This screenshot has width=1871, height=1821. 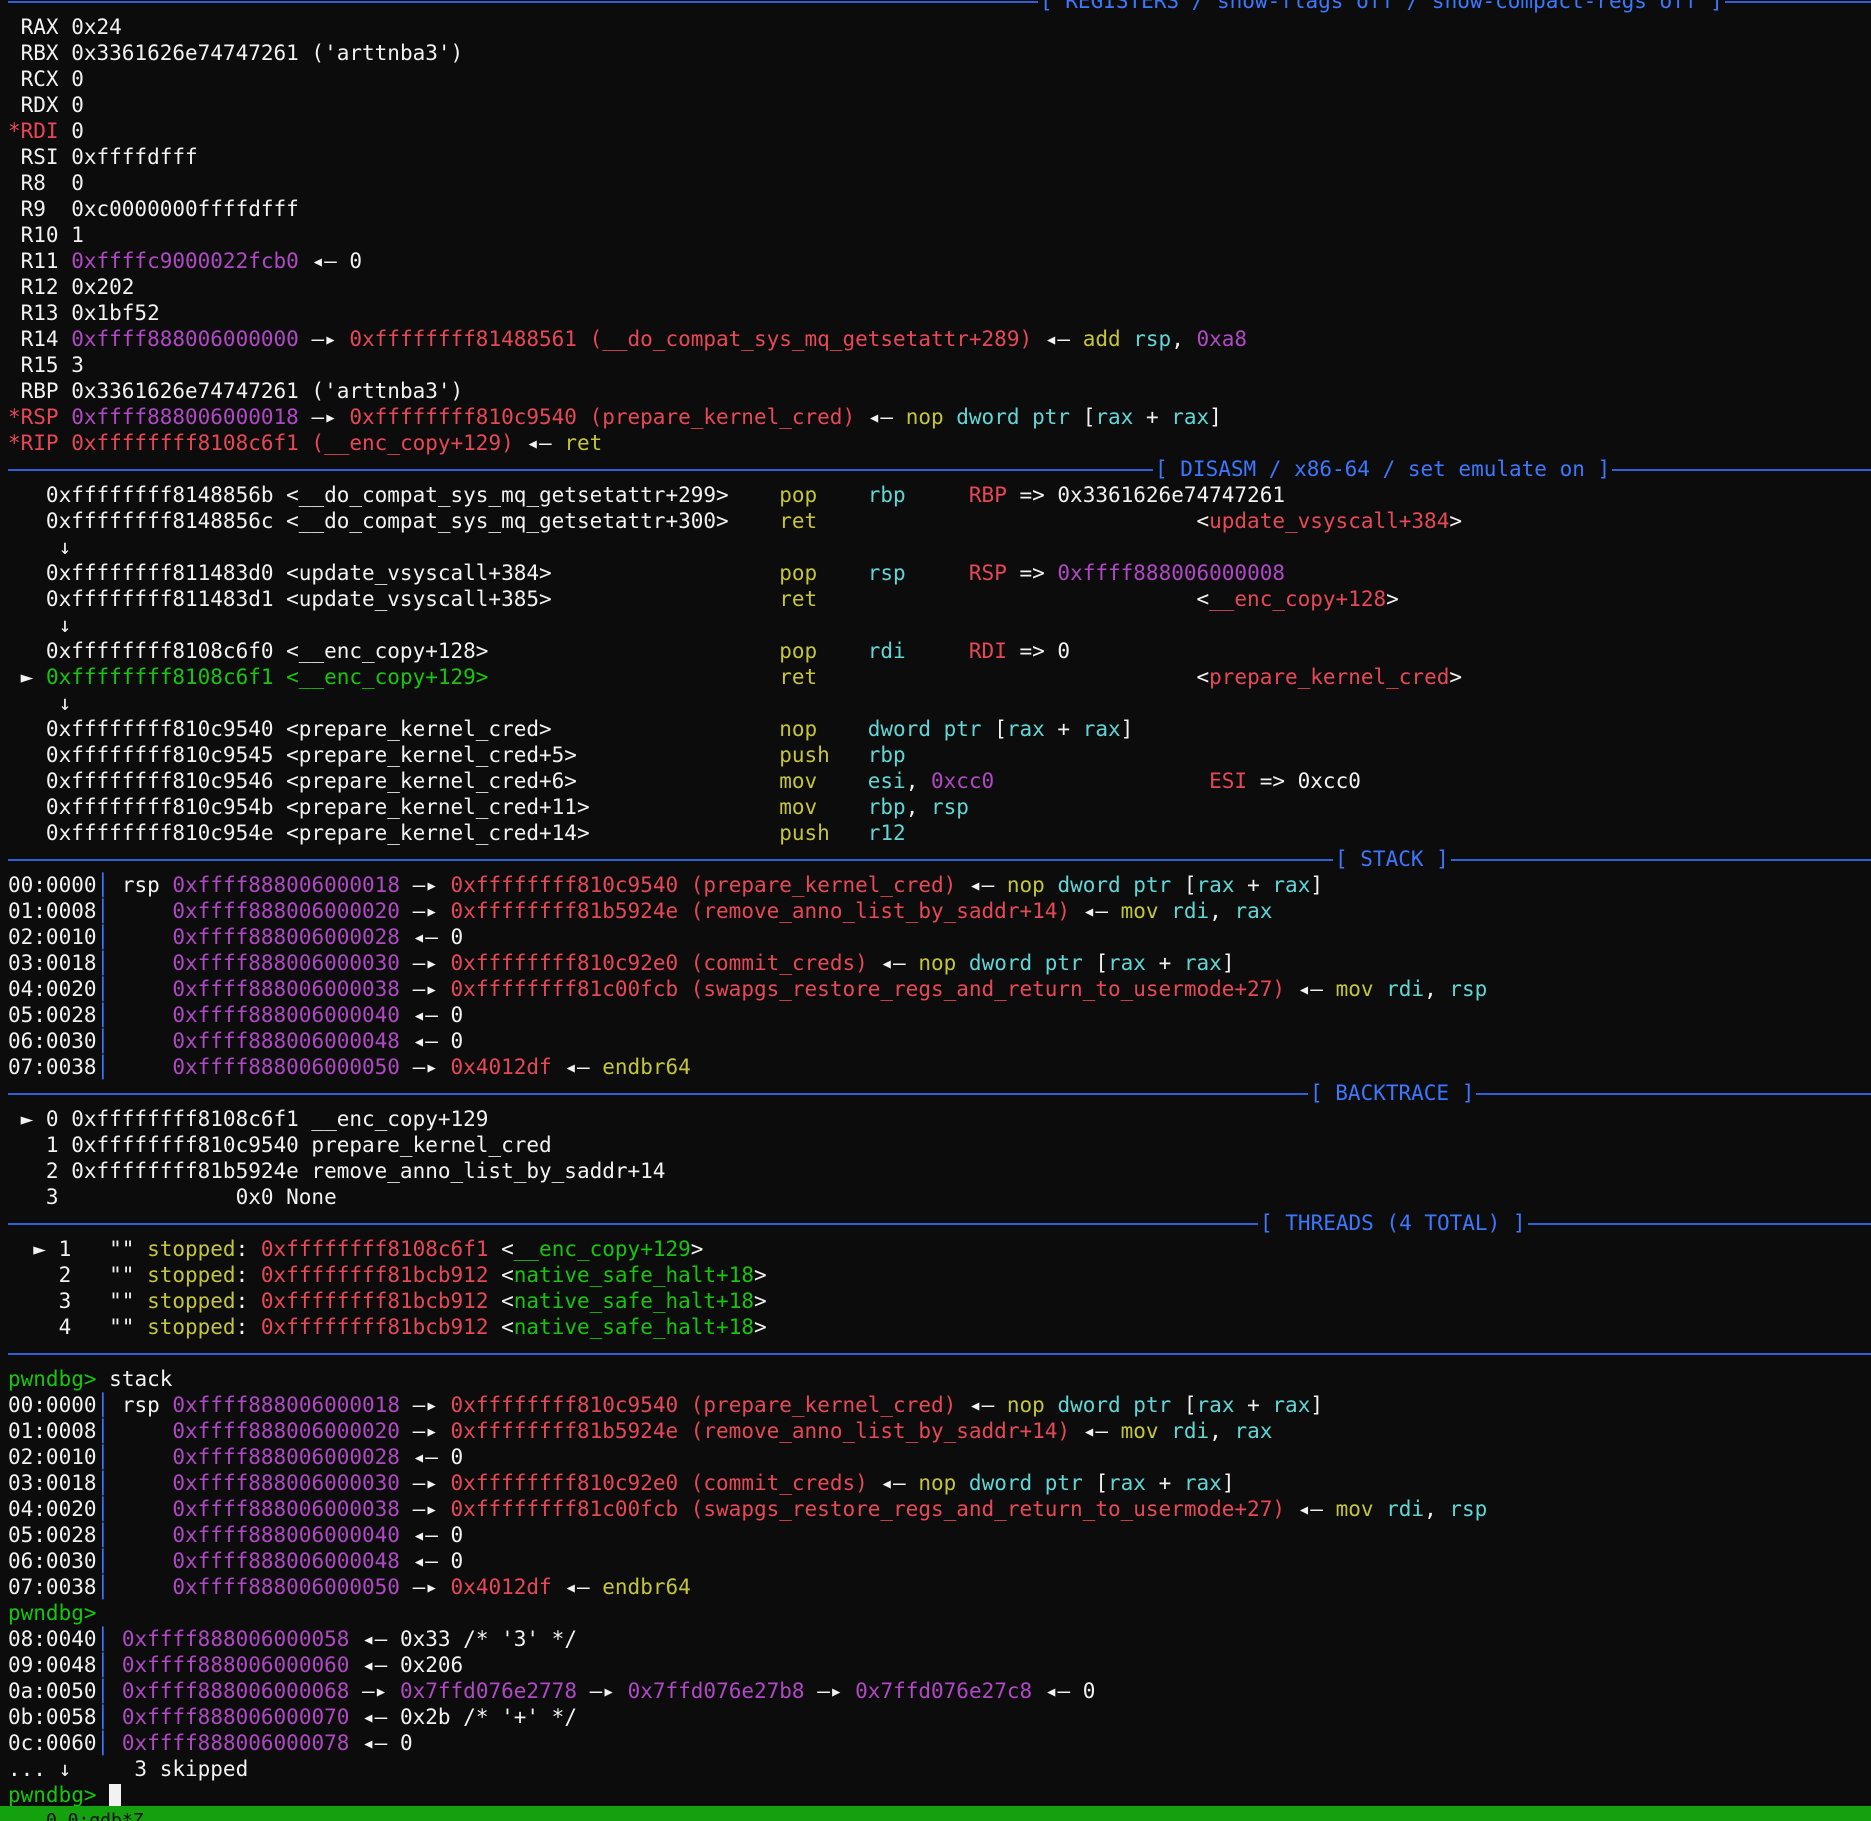 I want to click on register-row: R8 0, so click(x=939, y=183).